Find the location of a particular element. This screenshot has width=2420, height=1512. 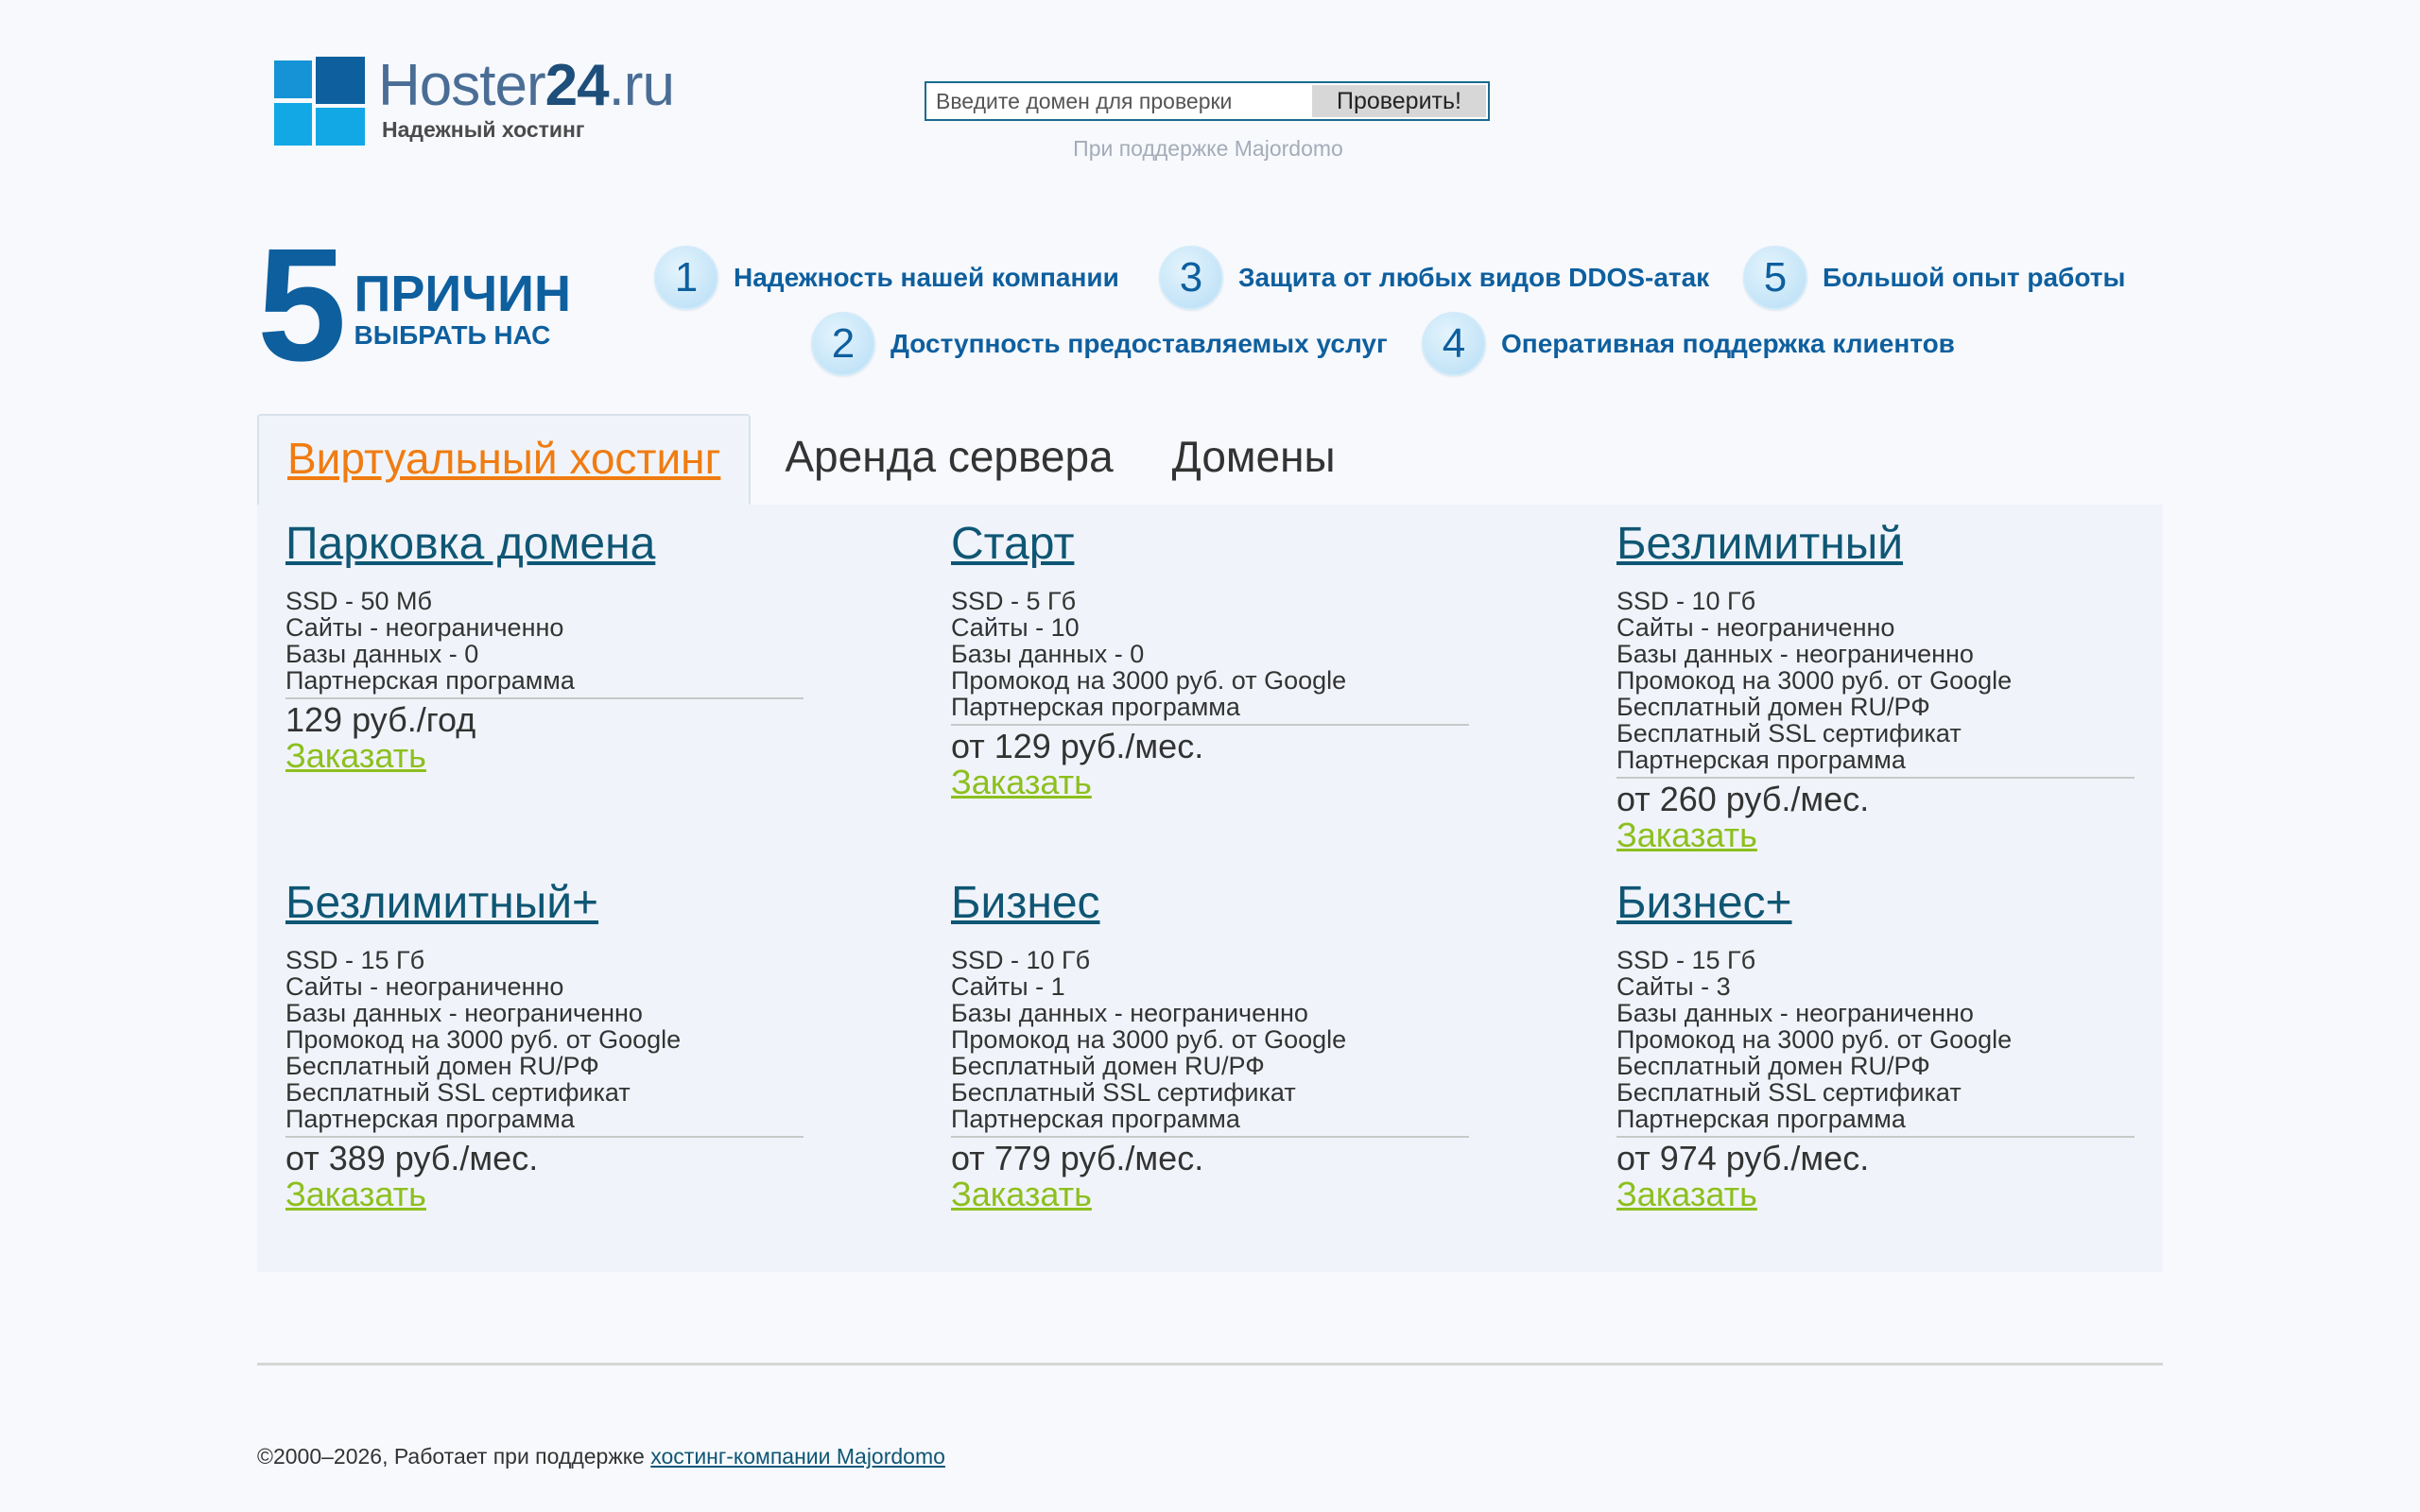

site-logo: Hoster24.ru Надежный хостинг is located at coordinates (474, 102).